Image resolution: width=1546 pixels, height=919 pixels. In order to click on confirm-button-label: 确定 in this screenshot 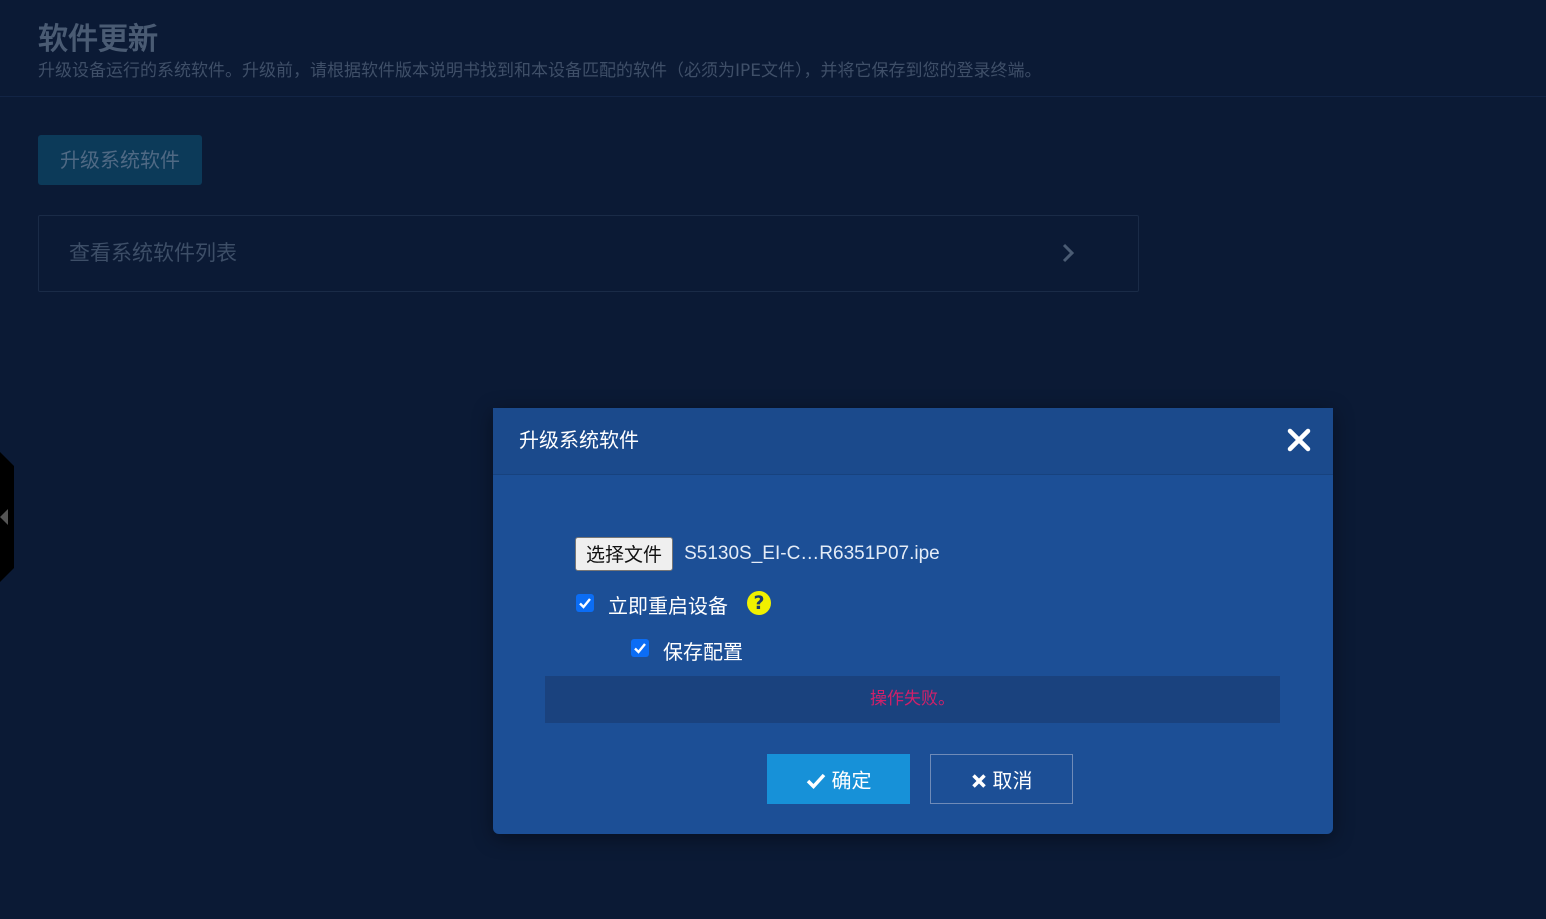, I will do `click(851, 780)`.